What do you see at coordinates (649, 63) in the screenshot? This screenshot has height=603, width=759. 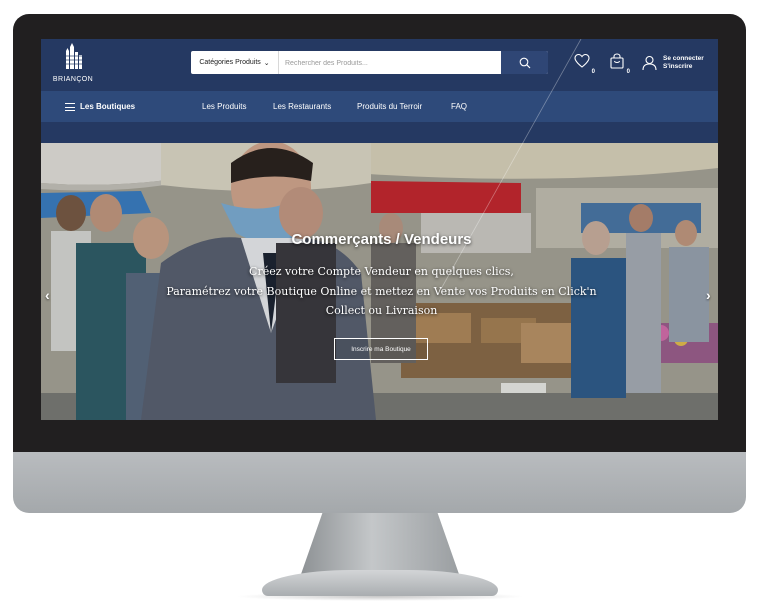 I see `user-icon` at bounding box center [649, 63].